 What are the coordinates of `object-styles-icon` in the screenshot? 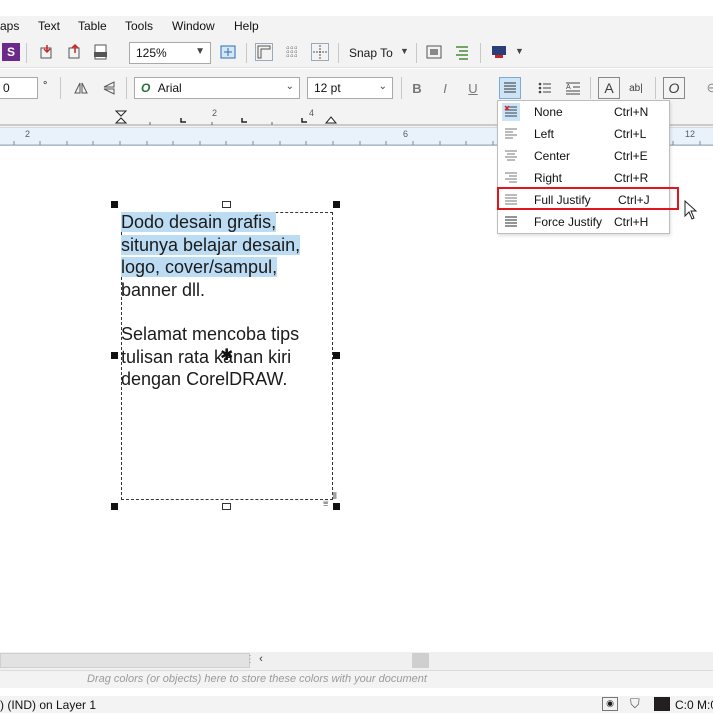 It's located at (462, 52).